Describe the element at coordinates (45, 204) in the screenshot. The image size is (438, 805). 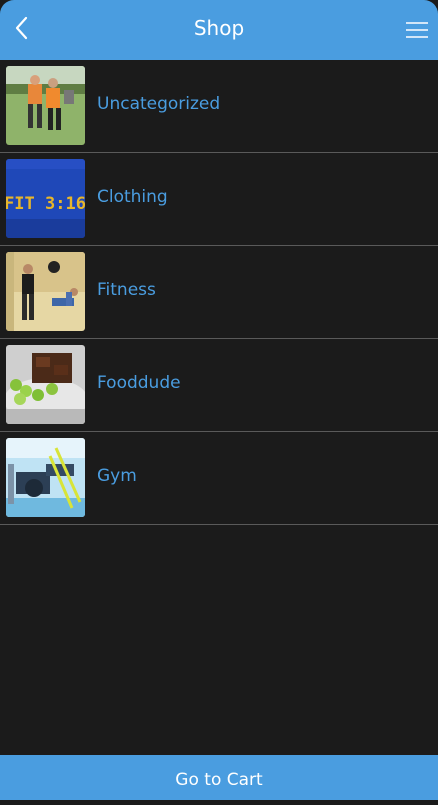
I see `thumbnail-text: FIT 3:16` at that location.